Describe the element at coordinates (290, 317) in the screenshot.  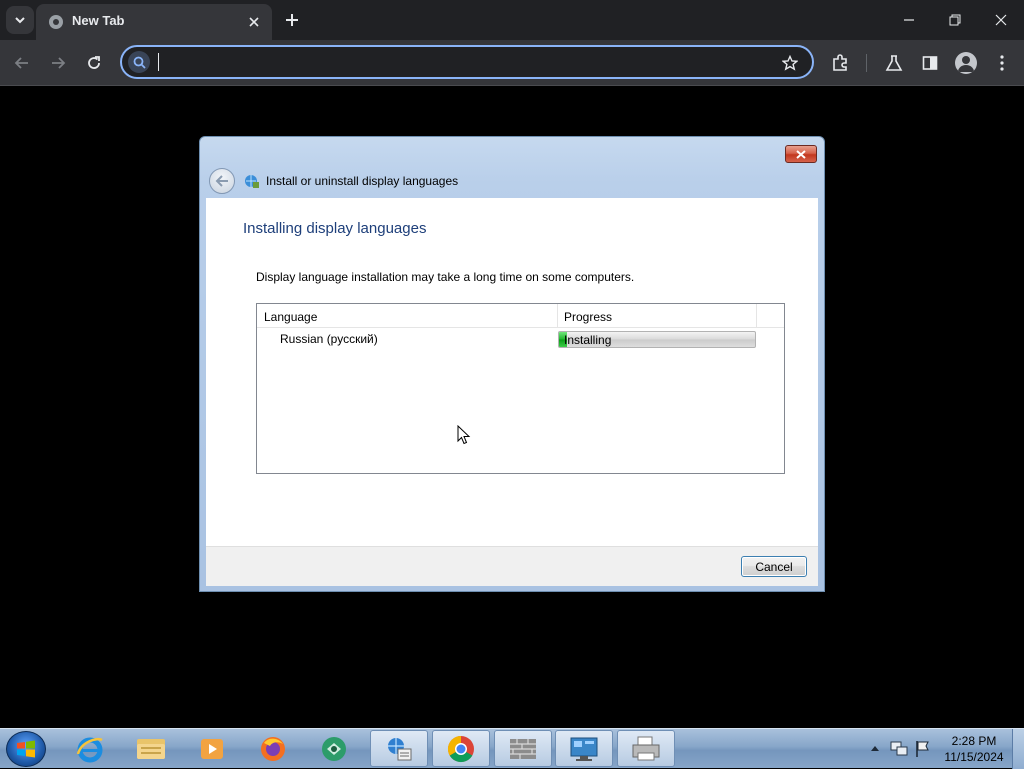
I see `column-header-language: Language` at that location.